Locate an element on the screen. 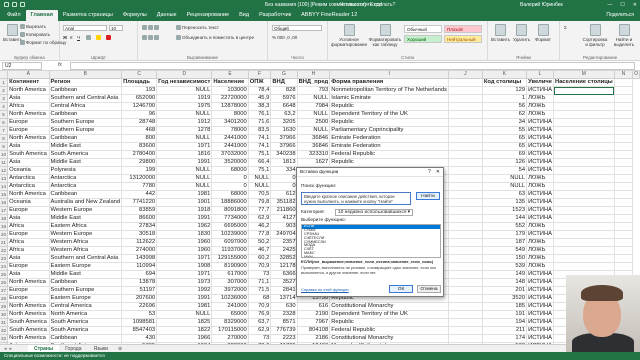  cell: Код столицы is located at coordinates (505, 82).